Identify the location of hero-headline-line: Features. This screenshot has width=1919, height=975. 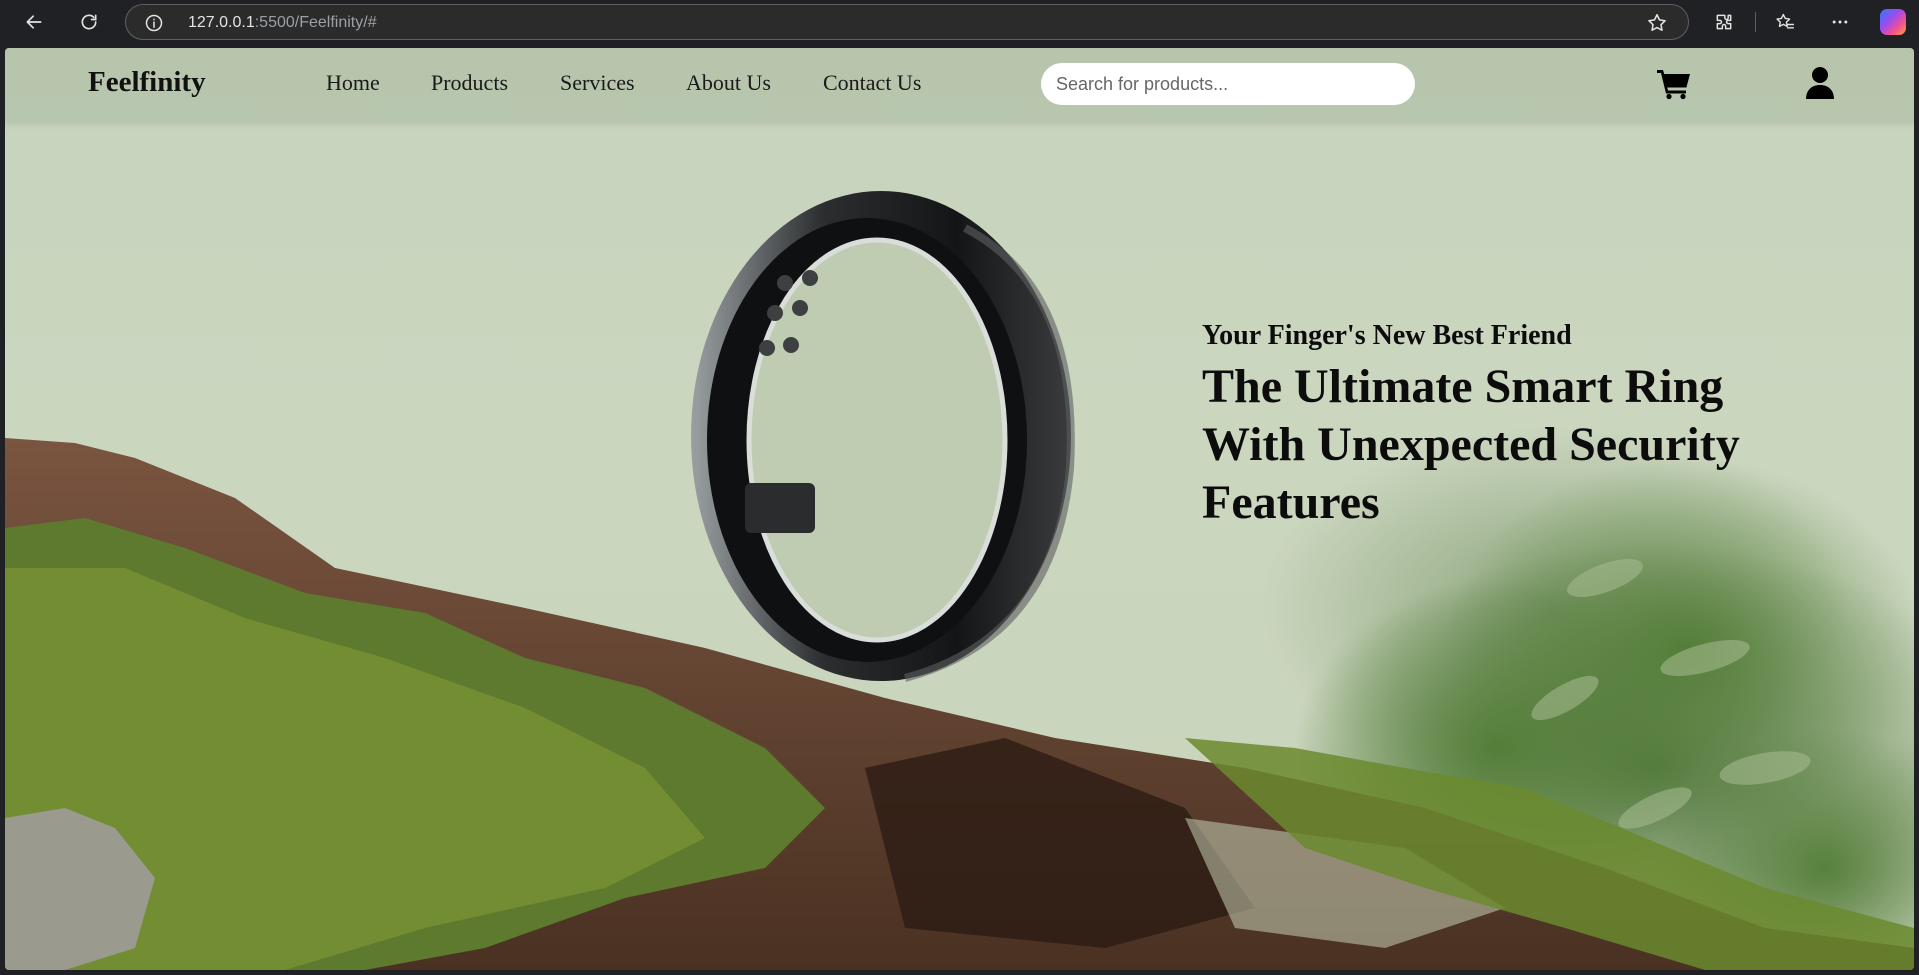
(1291, 502).